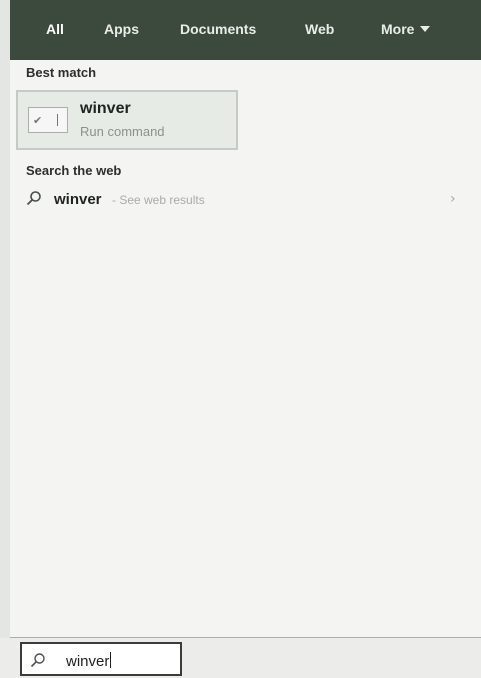 This screenshot has width=481, height=678. What do you see at coordinates (121, 29) in the screenshot?
I see `tab-apps: Apps` at bounding box center [121, 29].